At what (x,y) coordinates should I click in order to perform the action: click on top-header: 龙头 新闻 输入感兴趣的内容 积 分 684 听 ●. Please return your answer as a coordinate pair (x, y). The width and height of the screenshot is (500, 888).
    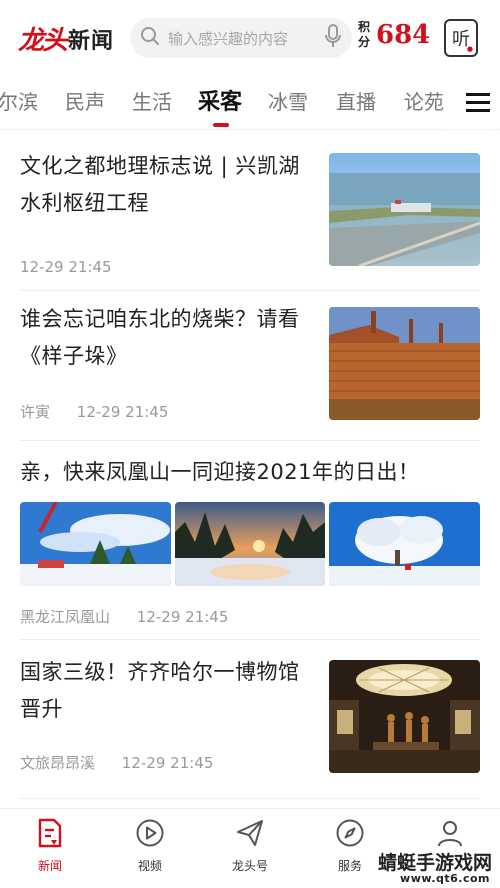
    Looking at the image, I should click on (250, 38).